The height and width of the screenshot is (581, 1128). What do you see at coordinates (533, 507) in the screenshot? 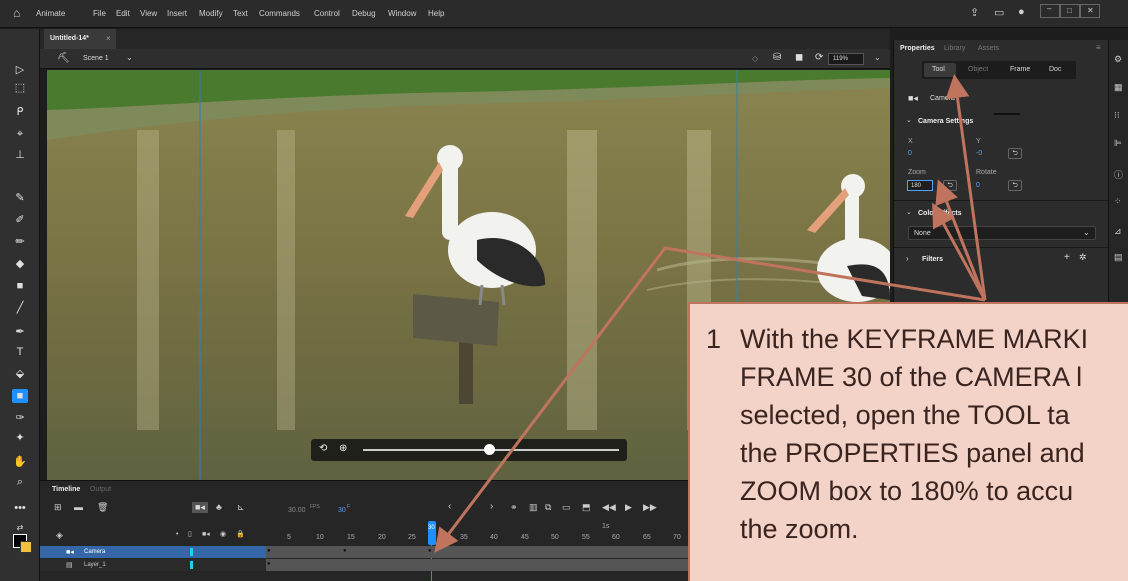
I see `edit-multiple-icon: ▥` at bounding box center [533, 507].